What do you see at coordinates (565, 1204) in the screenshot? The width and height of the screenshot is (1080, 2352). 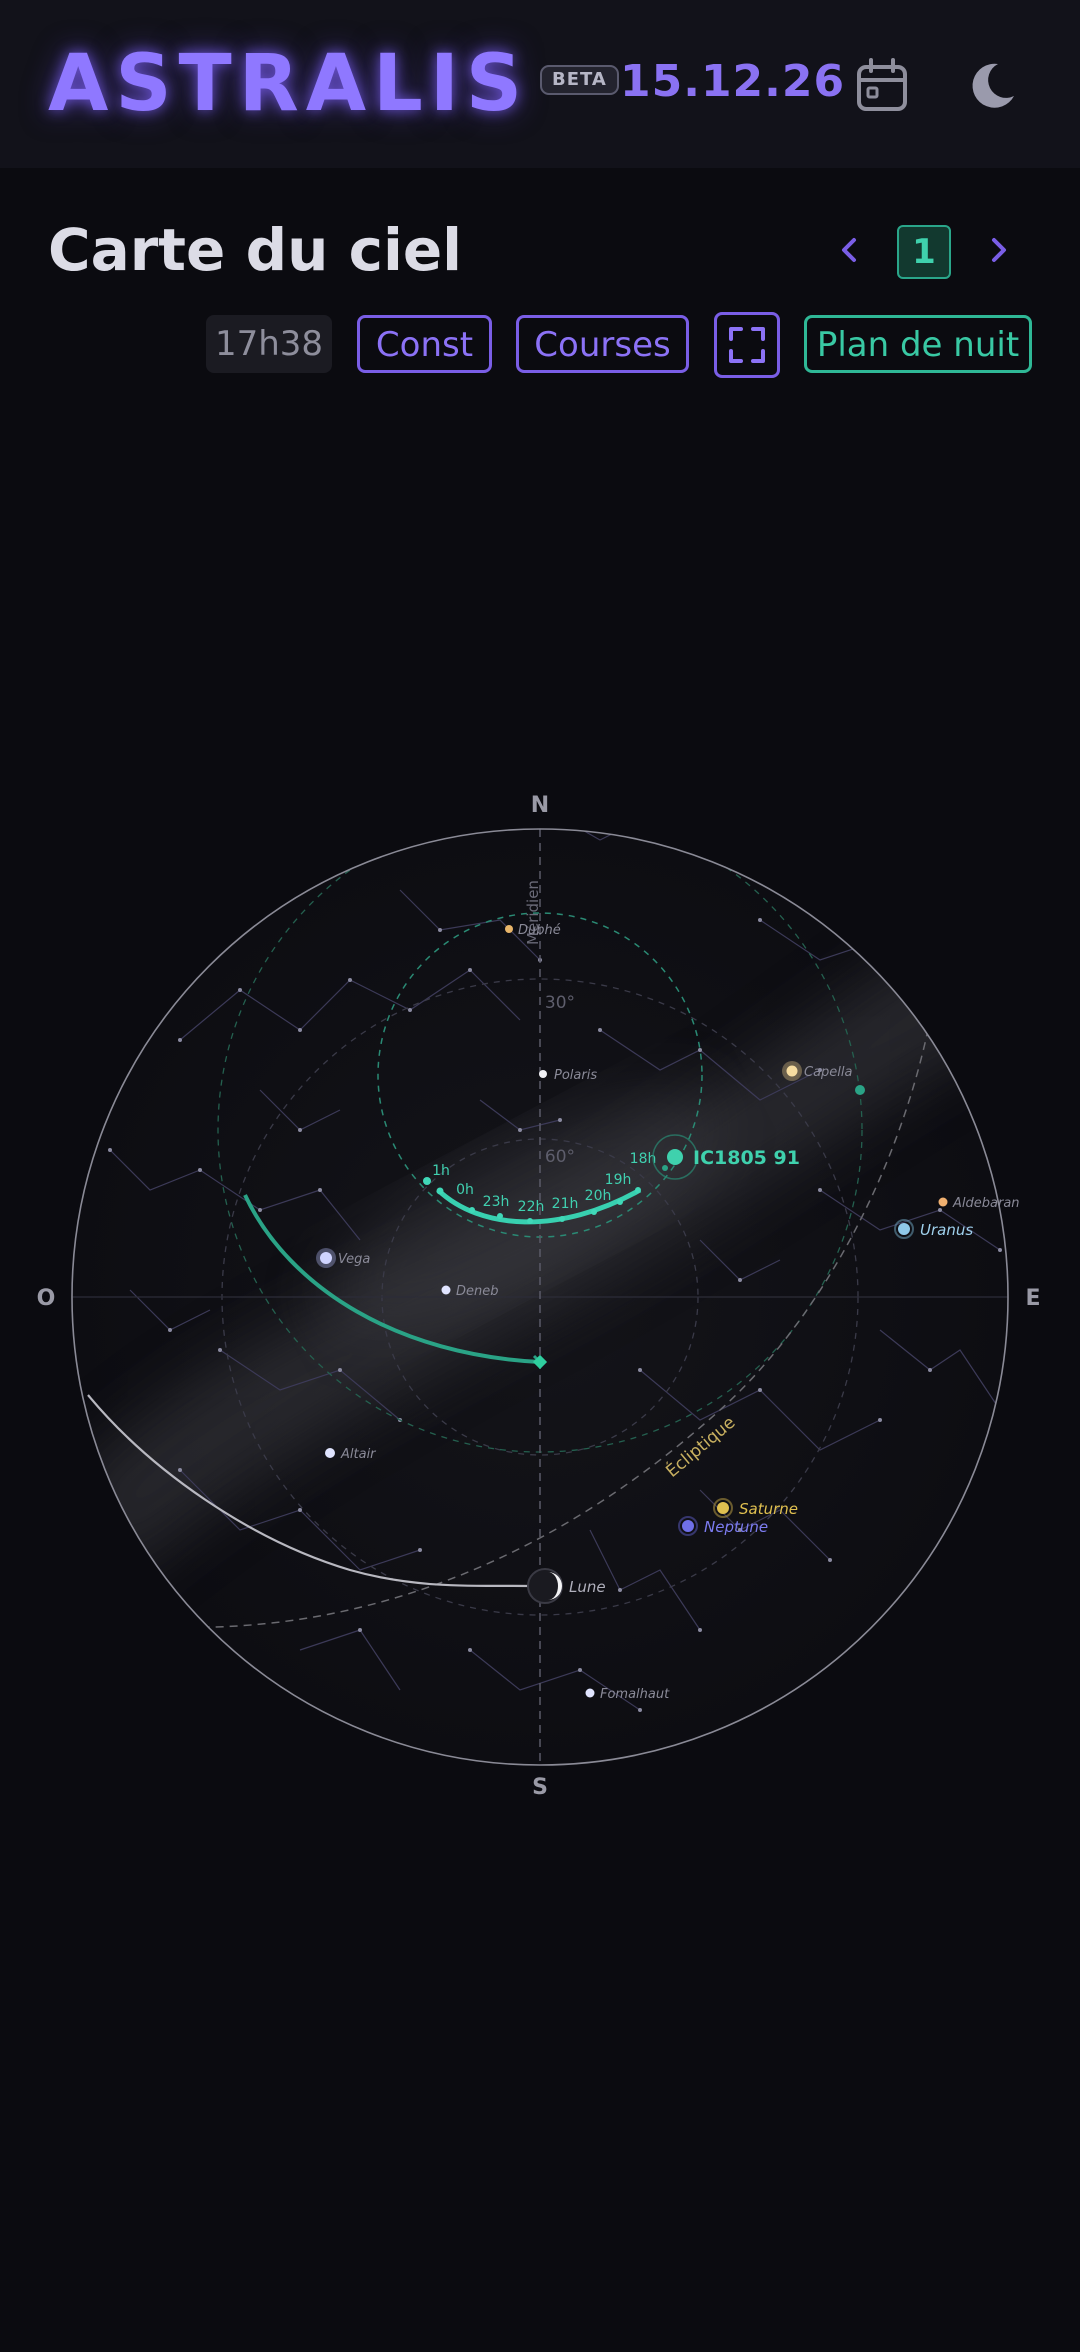 I see `svg-text: 21h` at bounding box center [565, 1204].